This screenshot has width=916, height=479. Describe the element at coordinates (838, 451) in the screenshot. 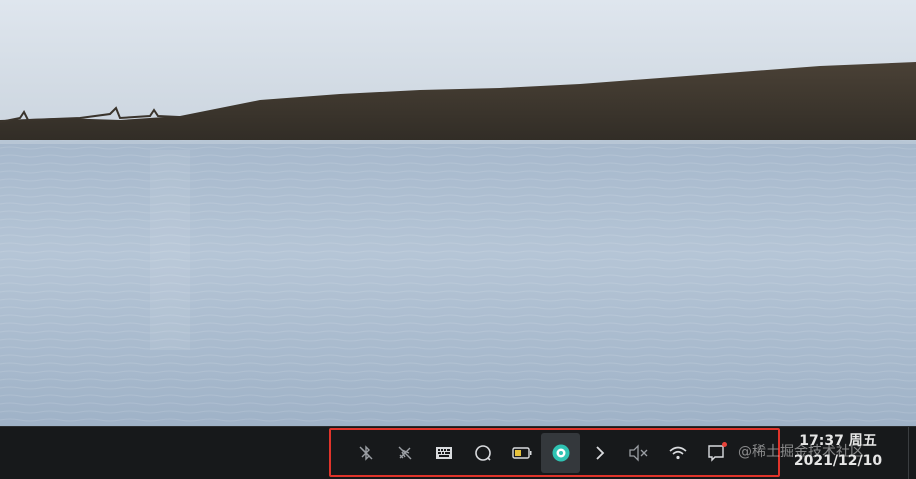

I see `taskbar-clock: 17:37 周五 2021/12/10` at that location.